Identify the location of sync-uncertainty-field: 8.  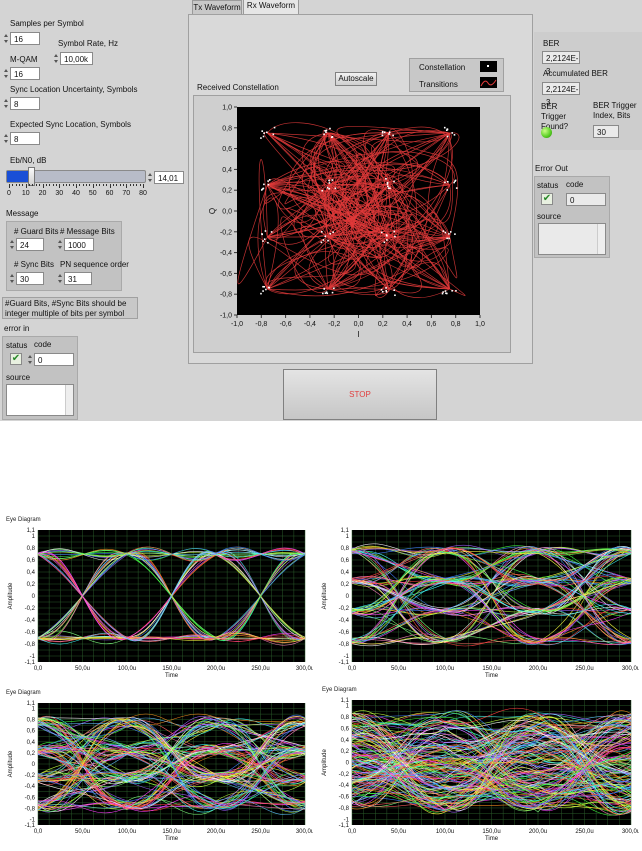
(25, 103).